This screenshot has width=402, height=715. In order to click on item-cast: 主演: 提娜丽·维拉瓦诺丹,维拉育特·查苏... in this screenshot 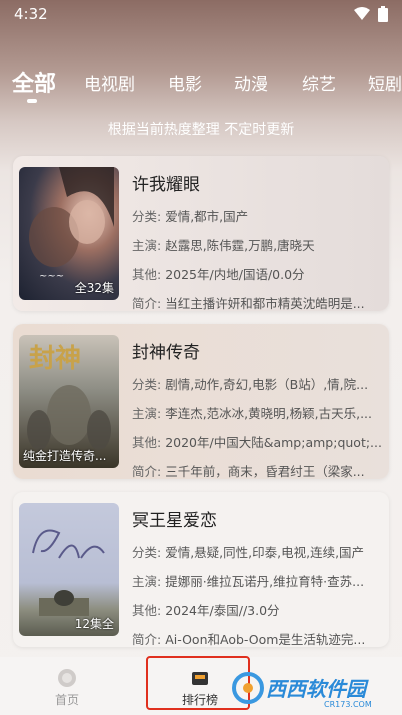, I will do `click(248, 581)`.